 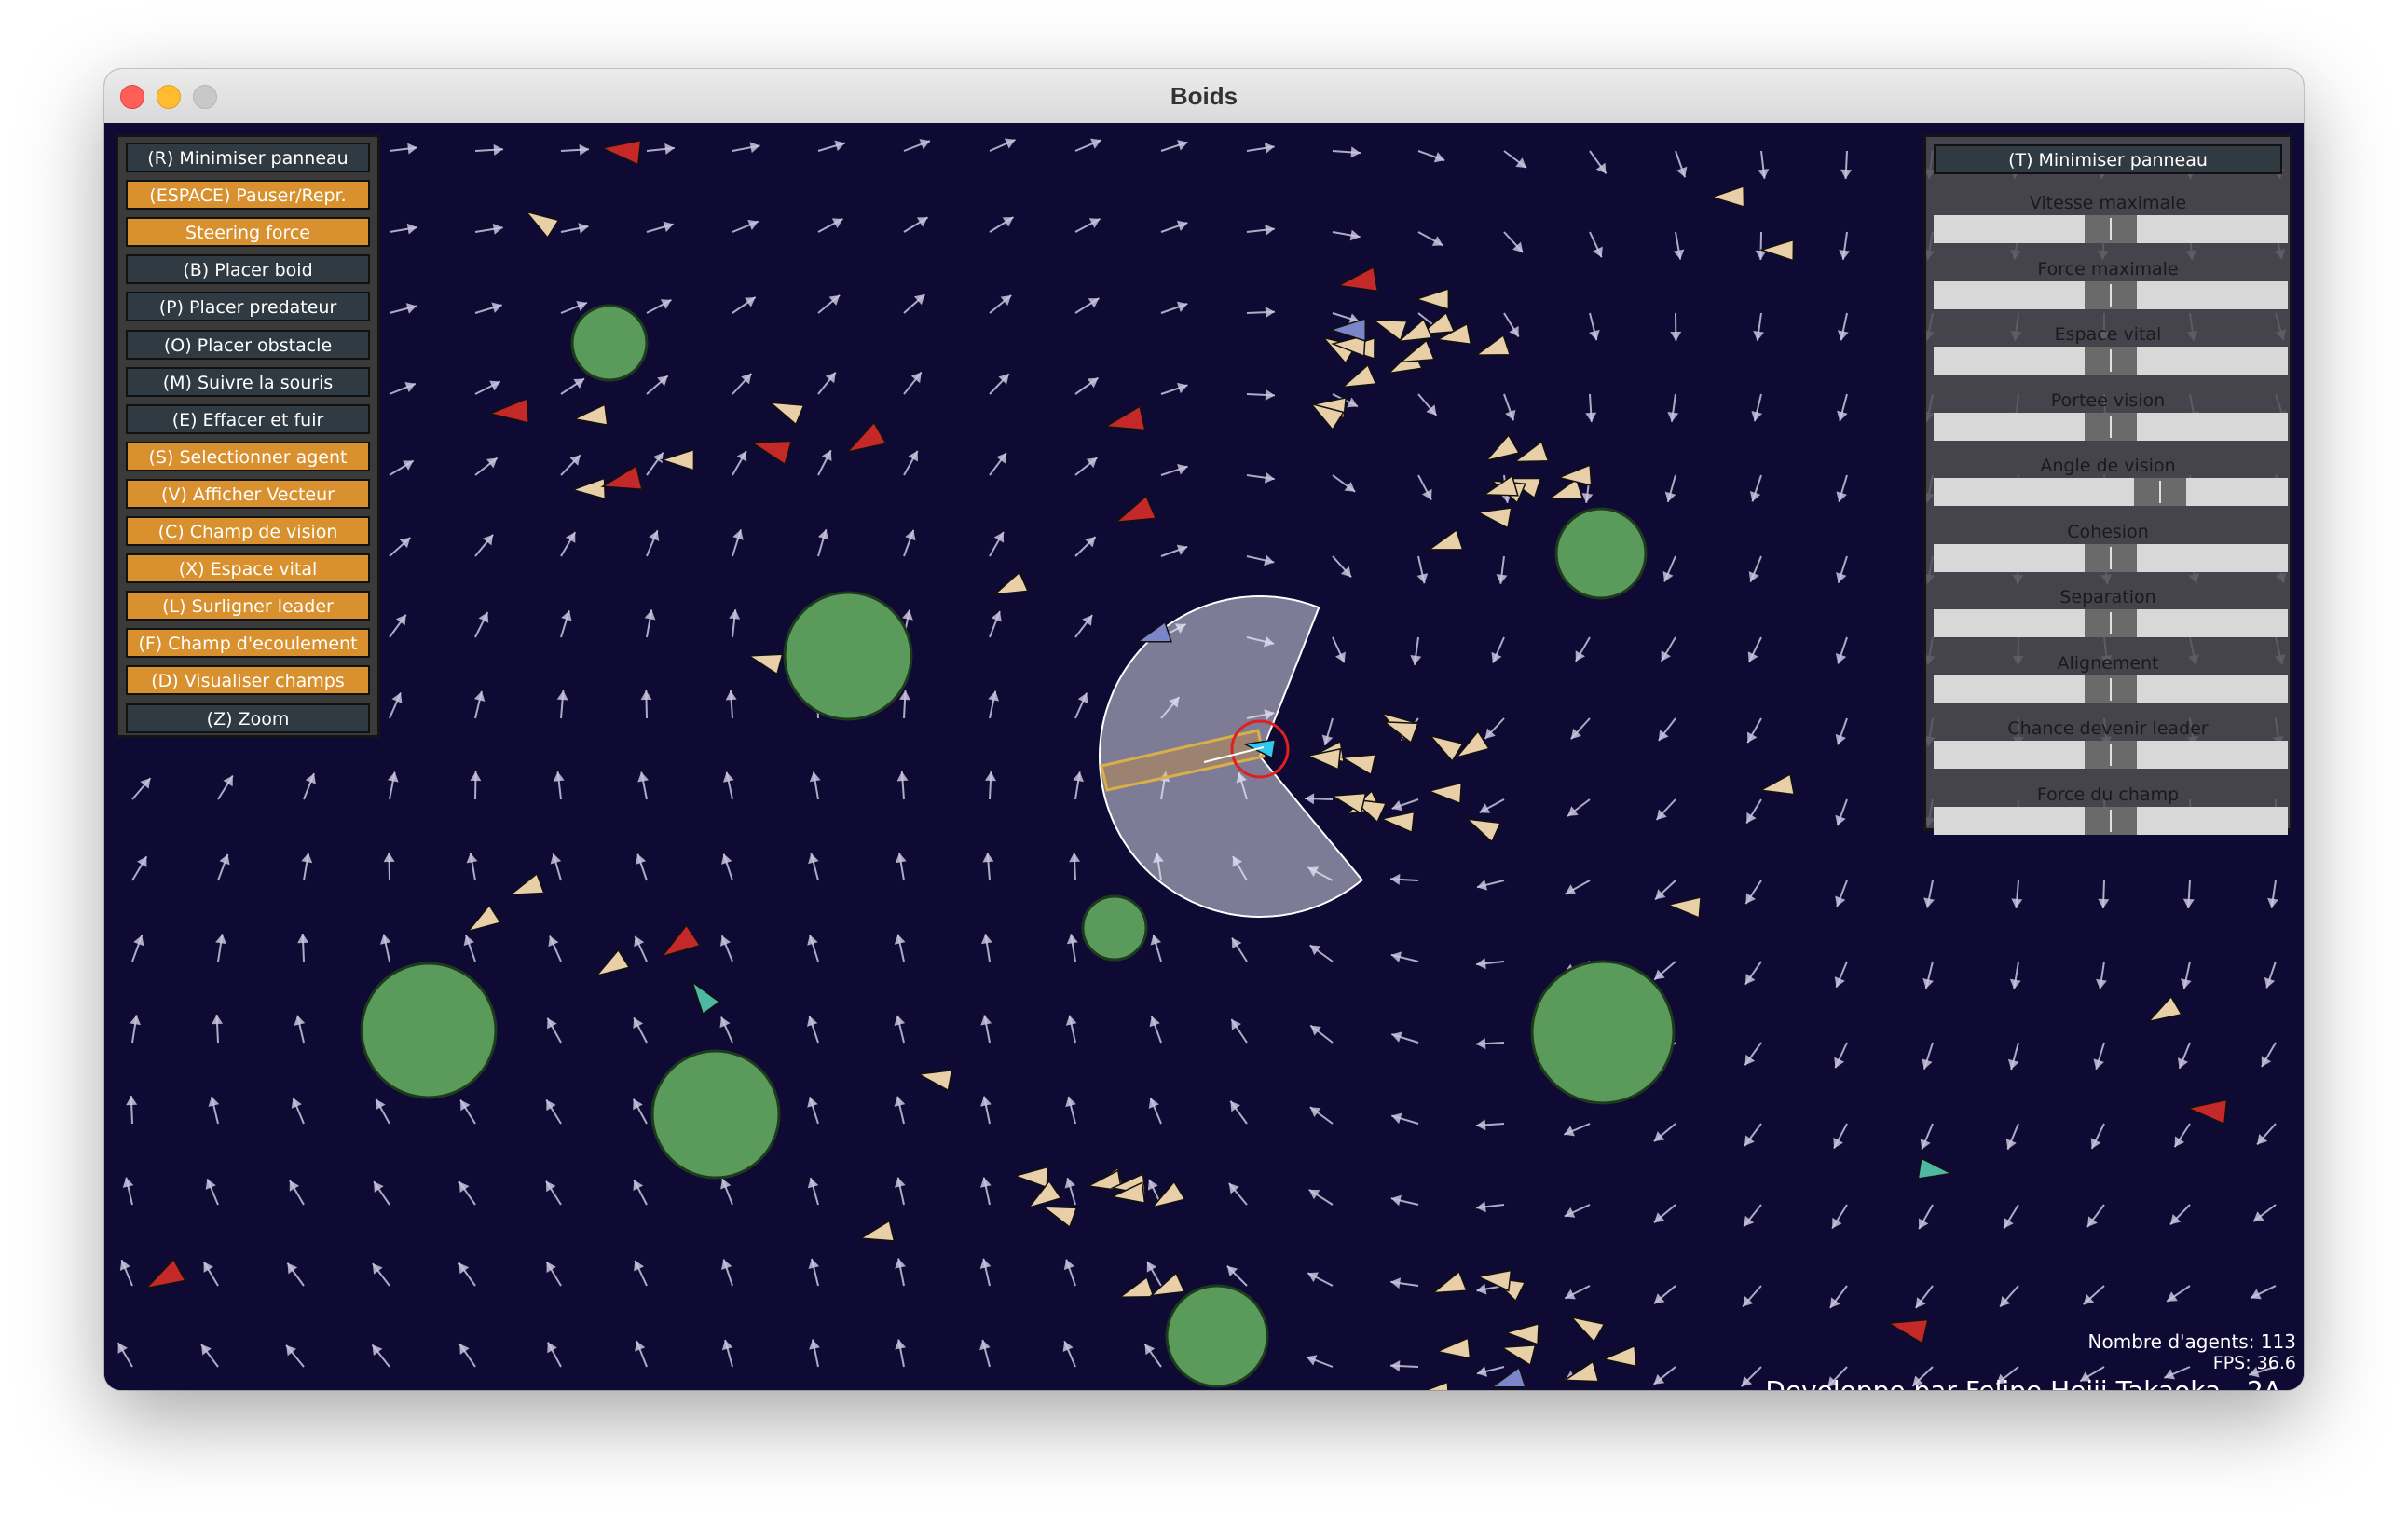 What do you see at coordinates (2254, 1363) in the screenshot?
I see `fps-counter: FPS: 36.6` at bounding box center [2254, 1363].